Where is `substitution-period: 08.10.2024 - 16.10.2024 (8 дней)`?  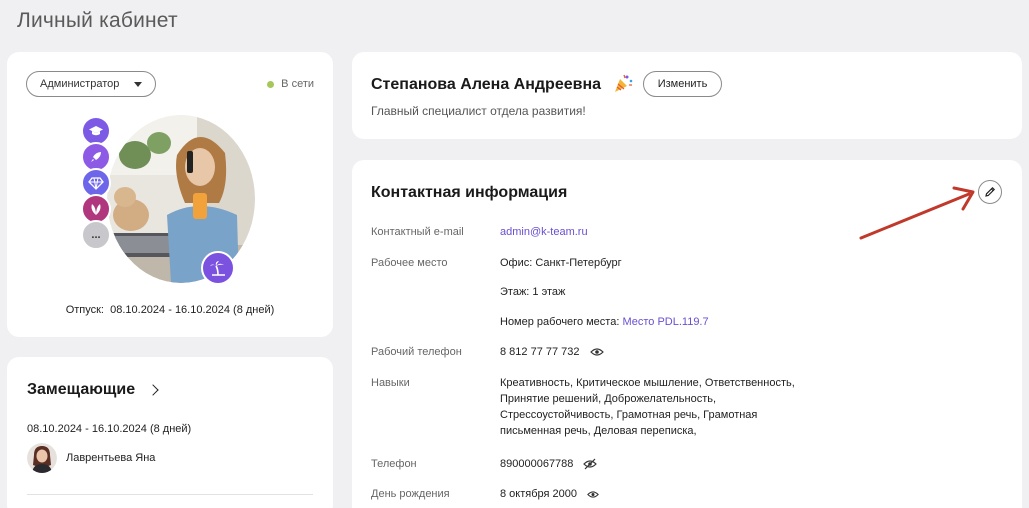 substitution-period: 08.10.2024 - 16.10.2024 (8 дней) is located at coordinates (109, 429).